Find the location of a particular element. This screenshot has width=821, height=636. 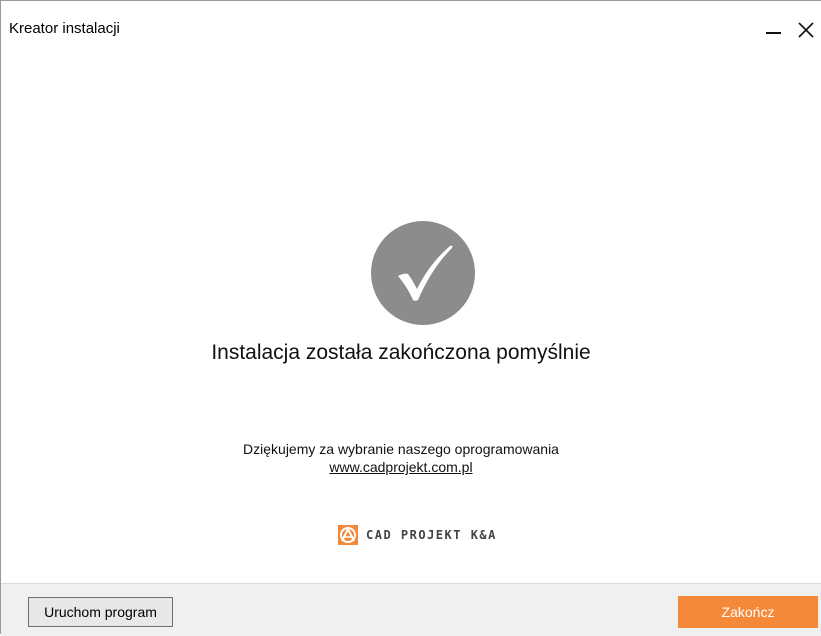

footer-bar: Uruchom program Zakończ is located at coordinates (411, 609).